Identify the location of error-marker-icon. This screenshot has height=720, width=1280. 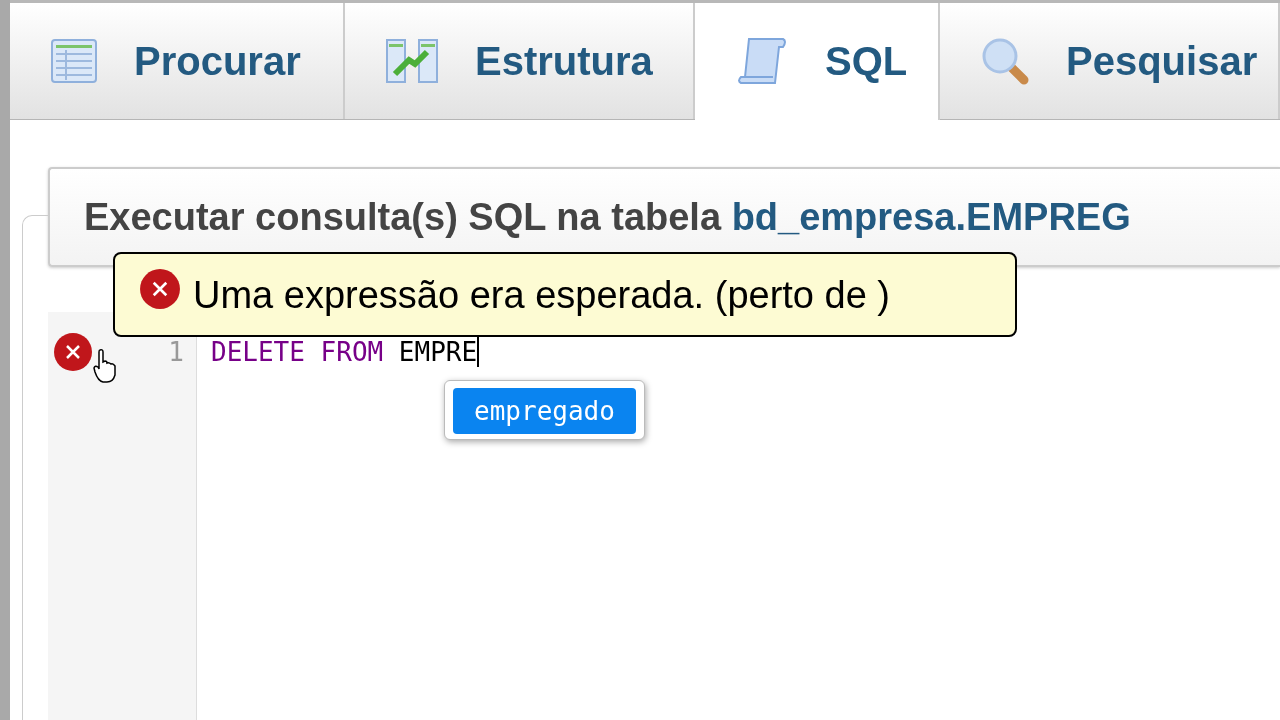
(73, 352).